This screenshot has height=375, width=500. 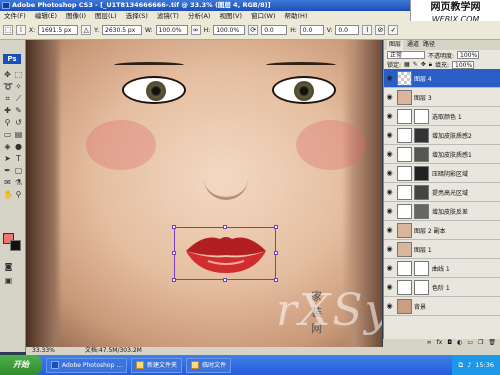 What do you see at coordinates (442, 192) in the screenshot?
I see `layer-row: ◉ 提亮高光区域` at bounding box center [442, 192].